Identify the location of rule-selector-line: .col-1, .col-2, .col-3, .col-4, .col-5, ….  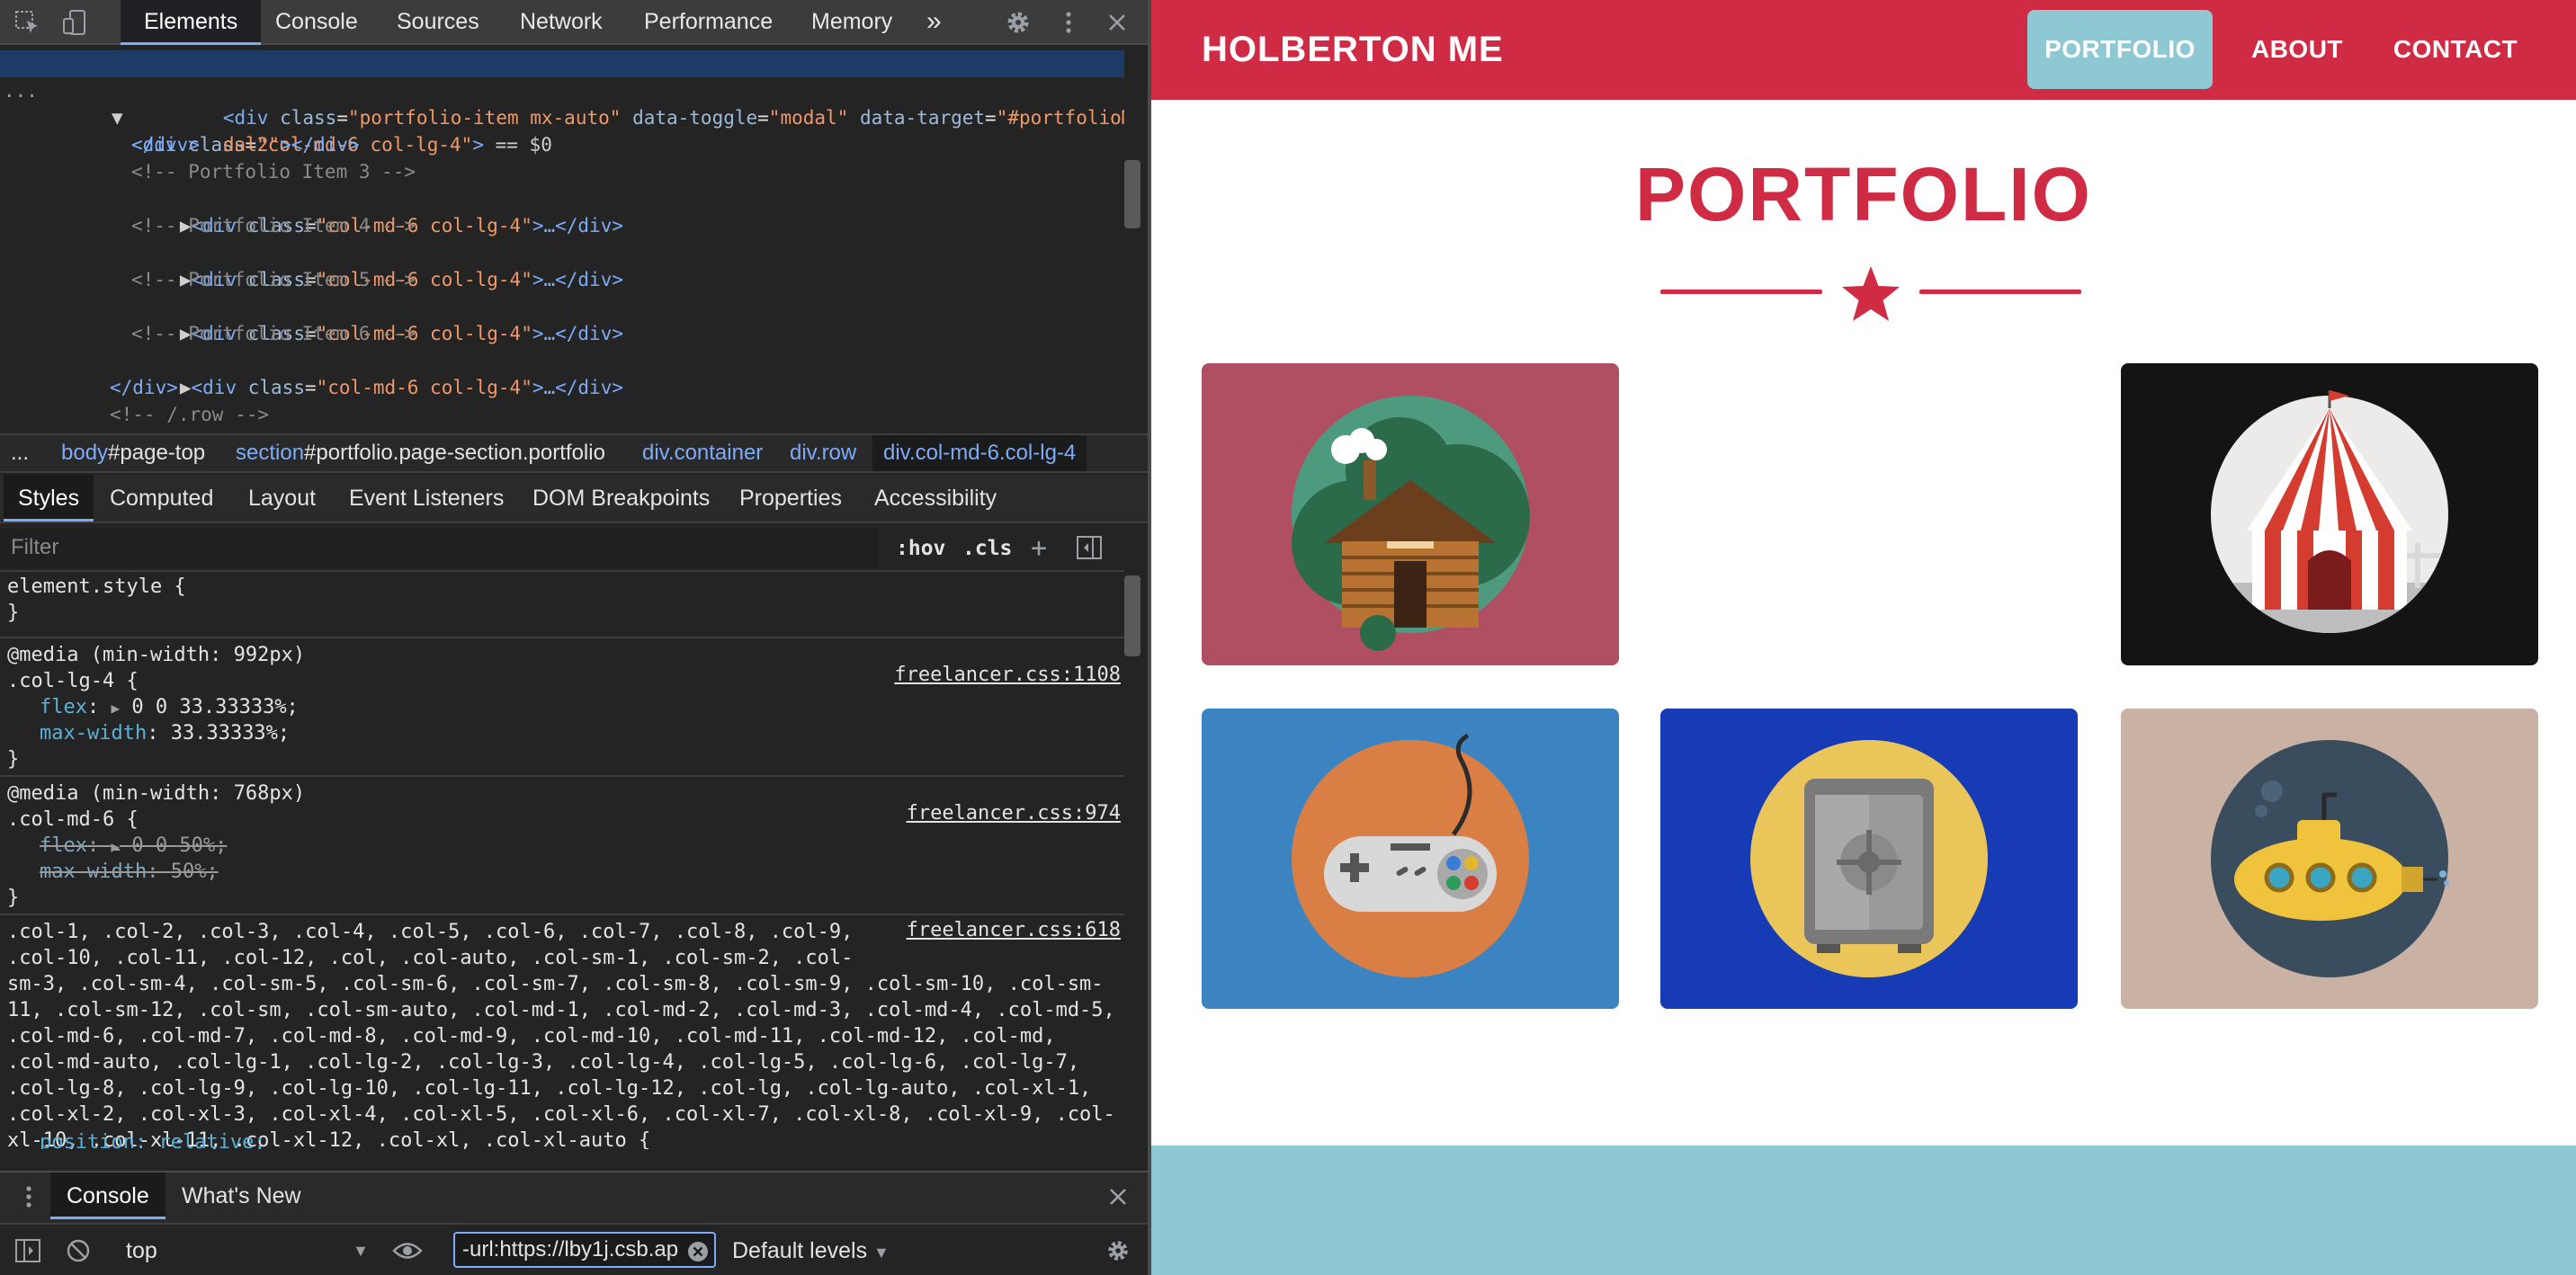
(430, 932).